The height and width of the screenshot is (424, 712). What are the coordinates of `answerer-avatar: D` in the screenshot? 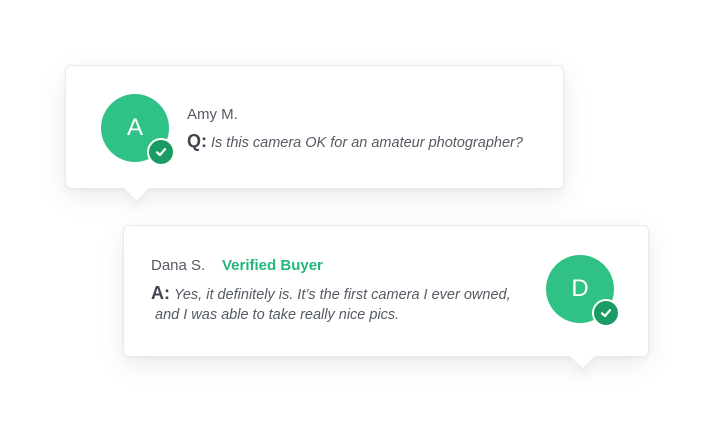 It's located at (583, 291).